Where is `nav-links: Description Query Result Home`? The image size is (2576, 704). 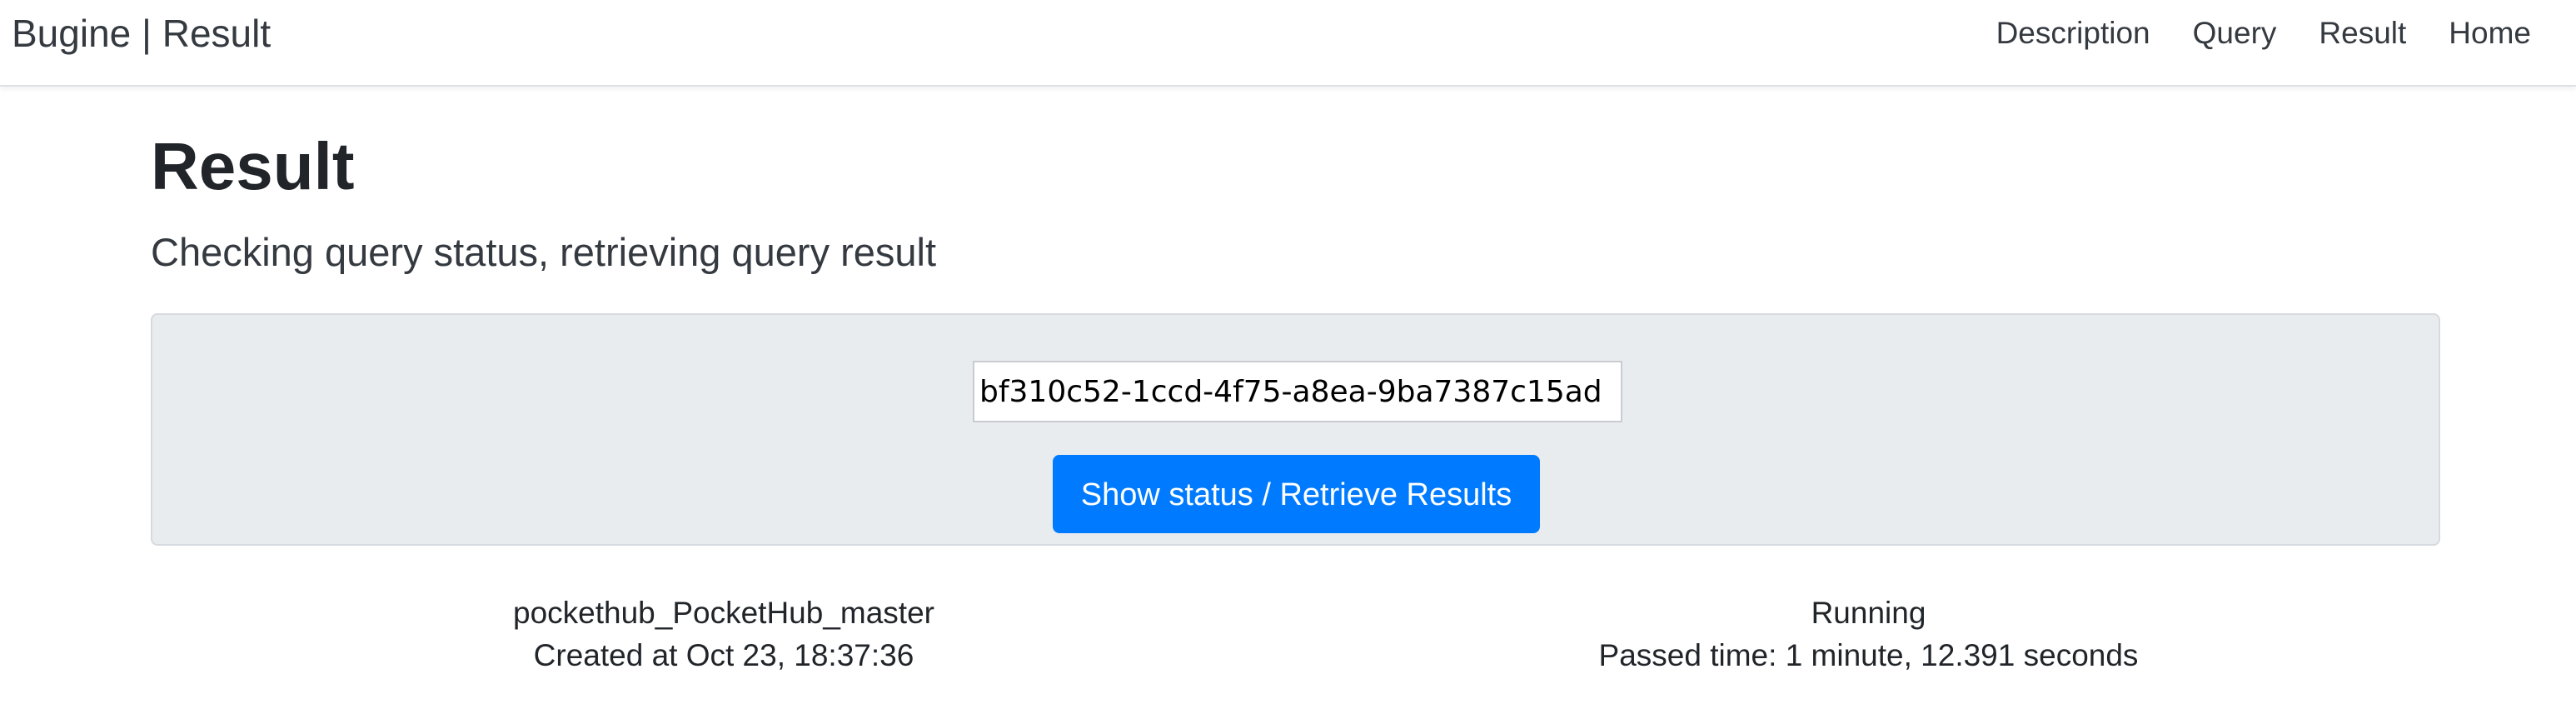
nav-links: Description Query Result Home is located at coordinates (2263, 33).